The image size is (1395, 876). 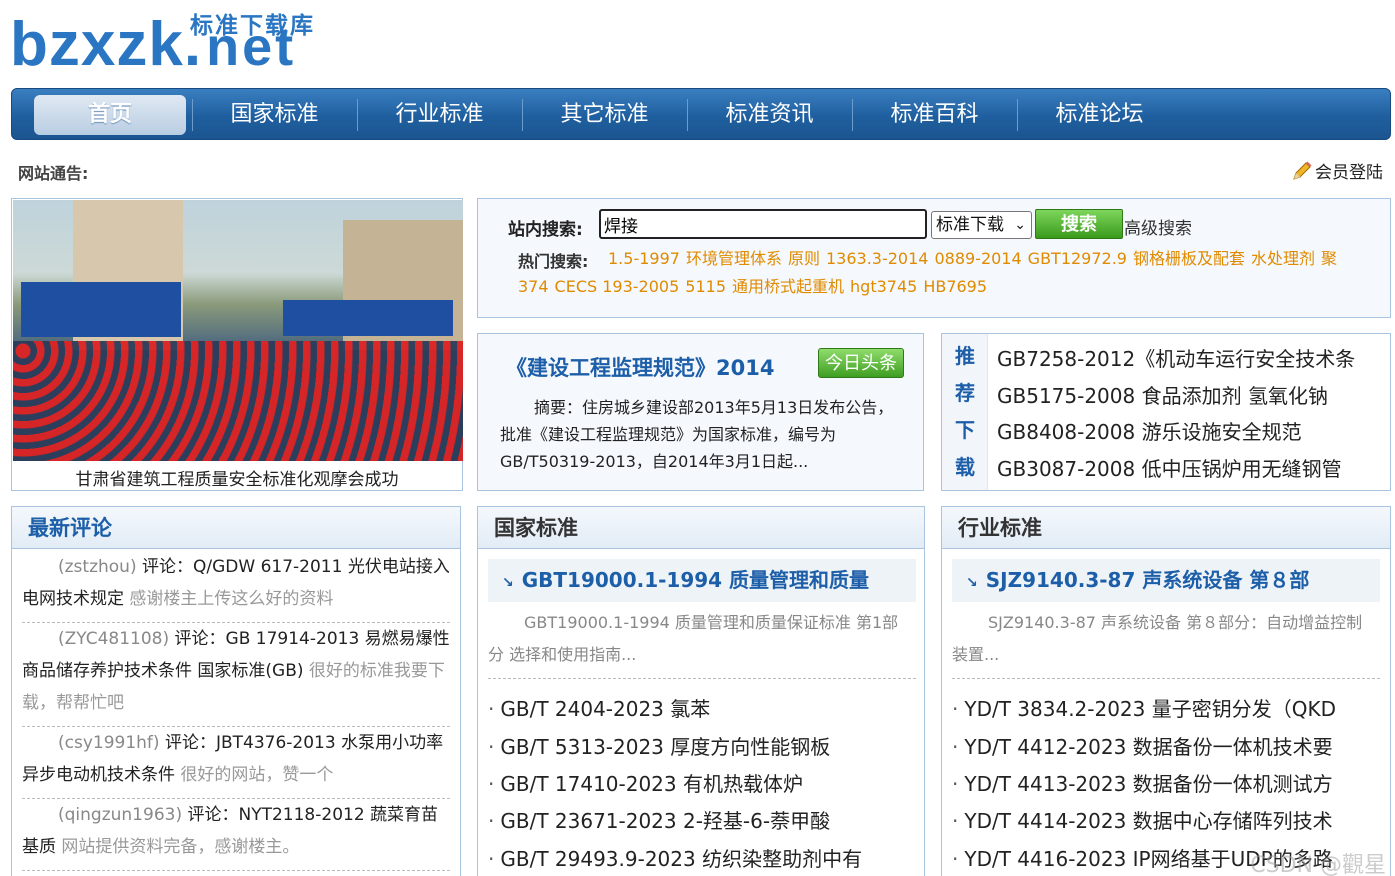 I want to click on list-item: · YD/T 3834.2-2023 量子密钥分发（QKD, so click(x=1167, y=707).